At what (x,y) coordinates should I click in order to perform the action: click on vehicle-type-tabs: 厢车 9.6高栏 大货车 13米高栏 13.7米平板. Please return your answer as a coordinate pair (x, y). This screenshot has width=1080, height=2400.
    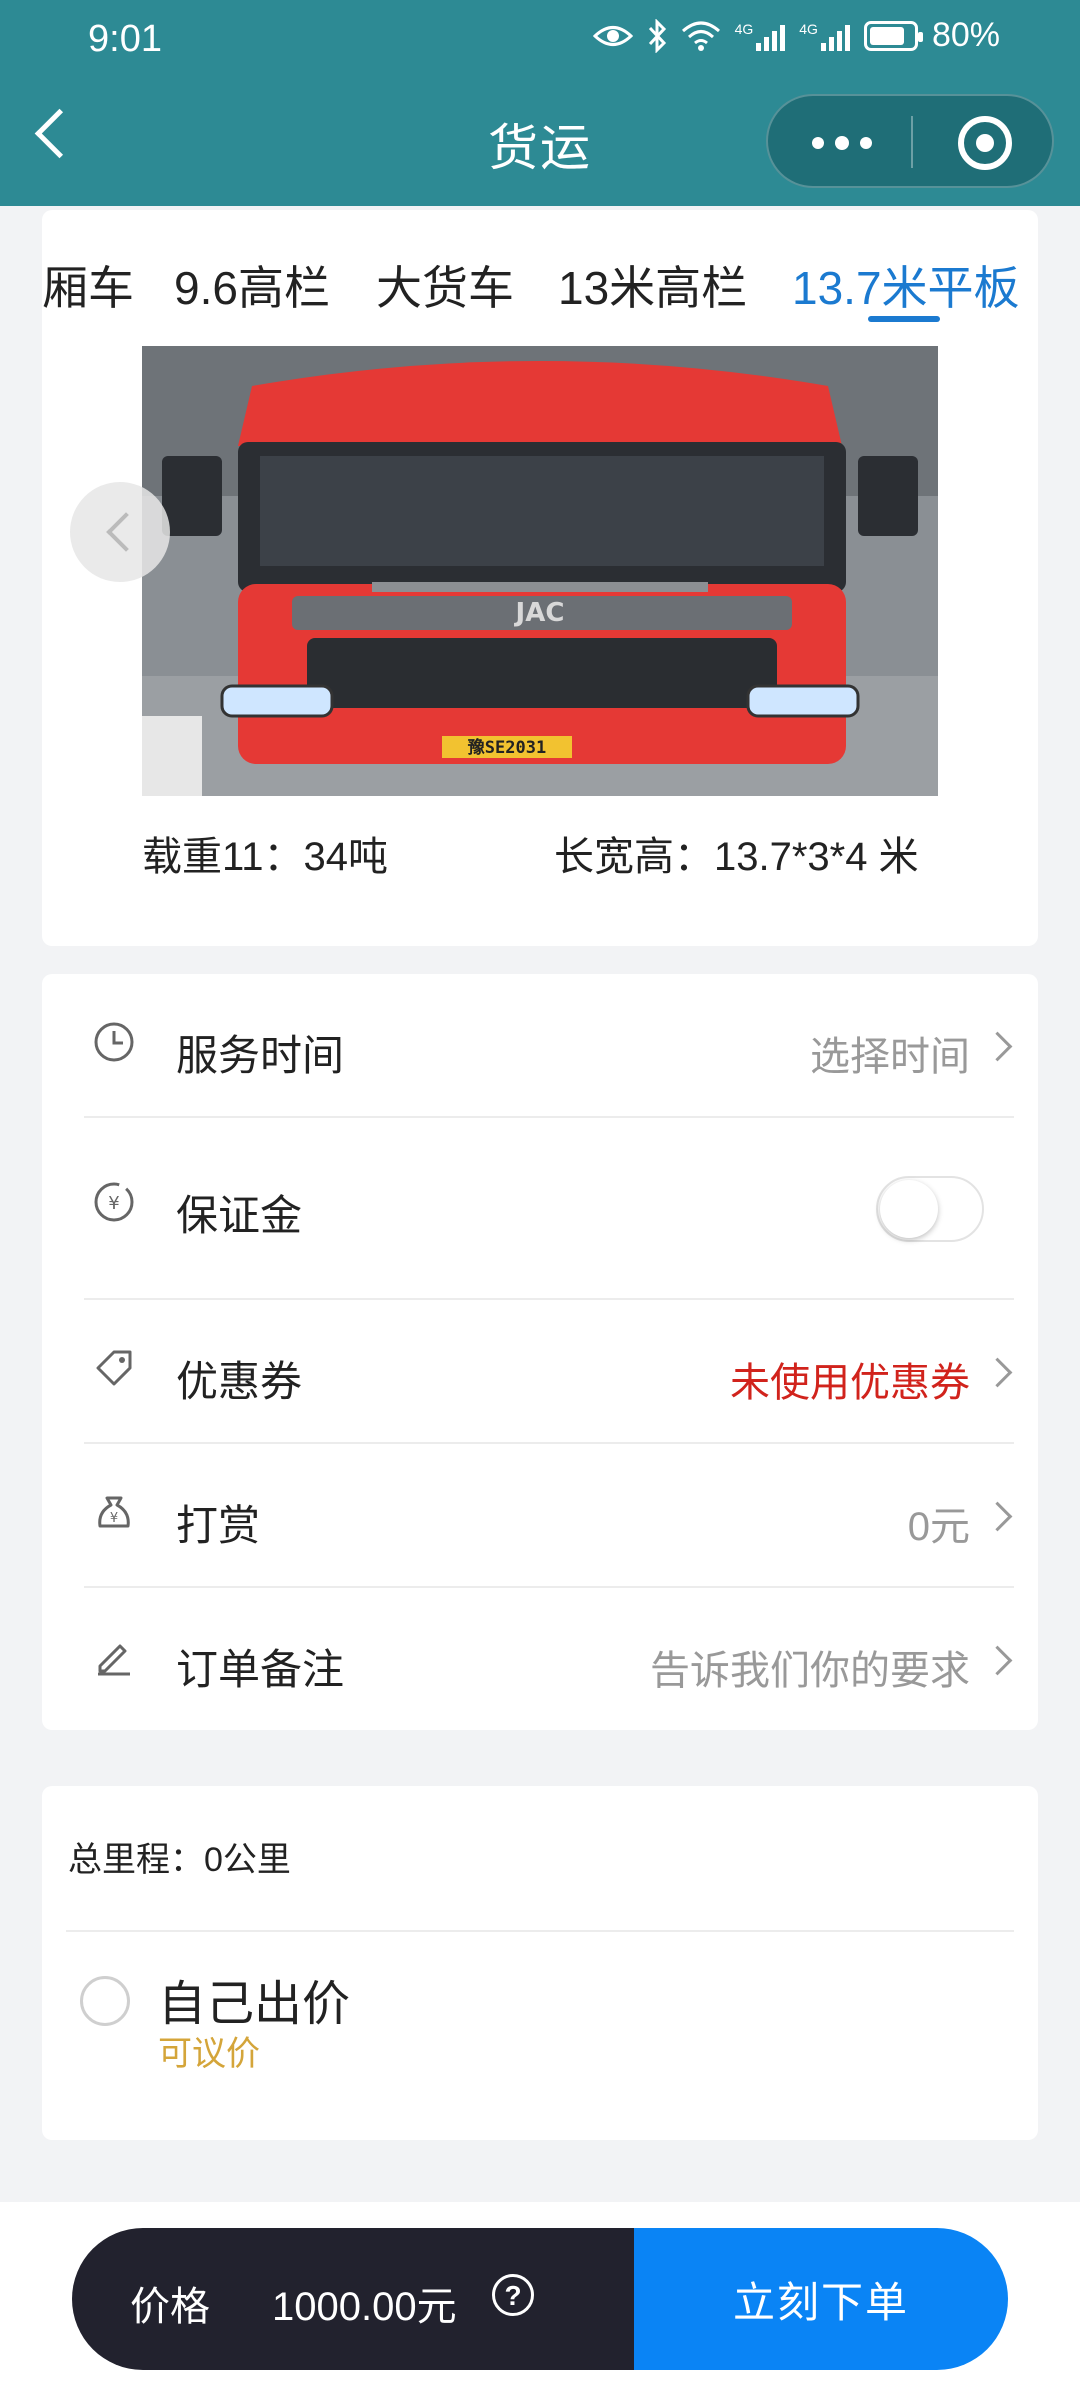
    Looking at the image, I should click on (540, 266).